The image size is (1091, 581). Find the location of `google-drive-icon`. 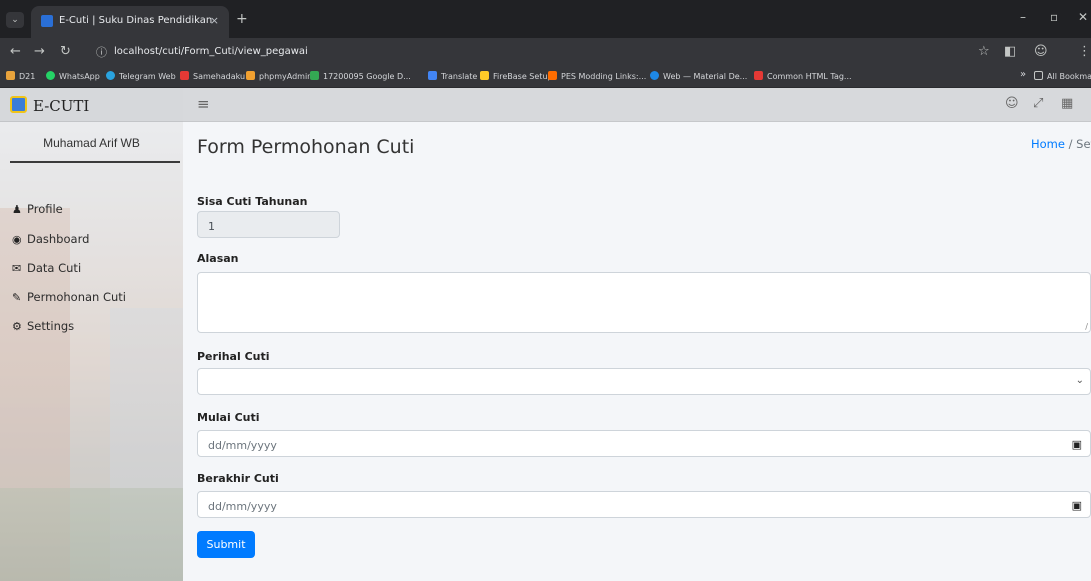

google-drive-icon is located at coordinates (314, 75).